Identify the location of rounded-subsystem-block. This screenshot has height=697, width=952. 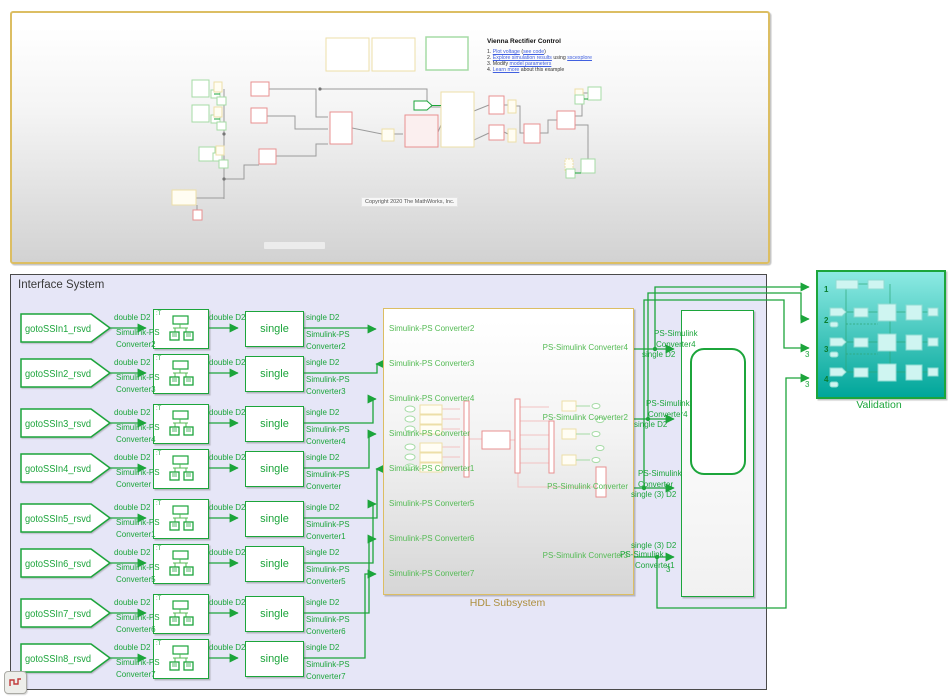
(717, 453).